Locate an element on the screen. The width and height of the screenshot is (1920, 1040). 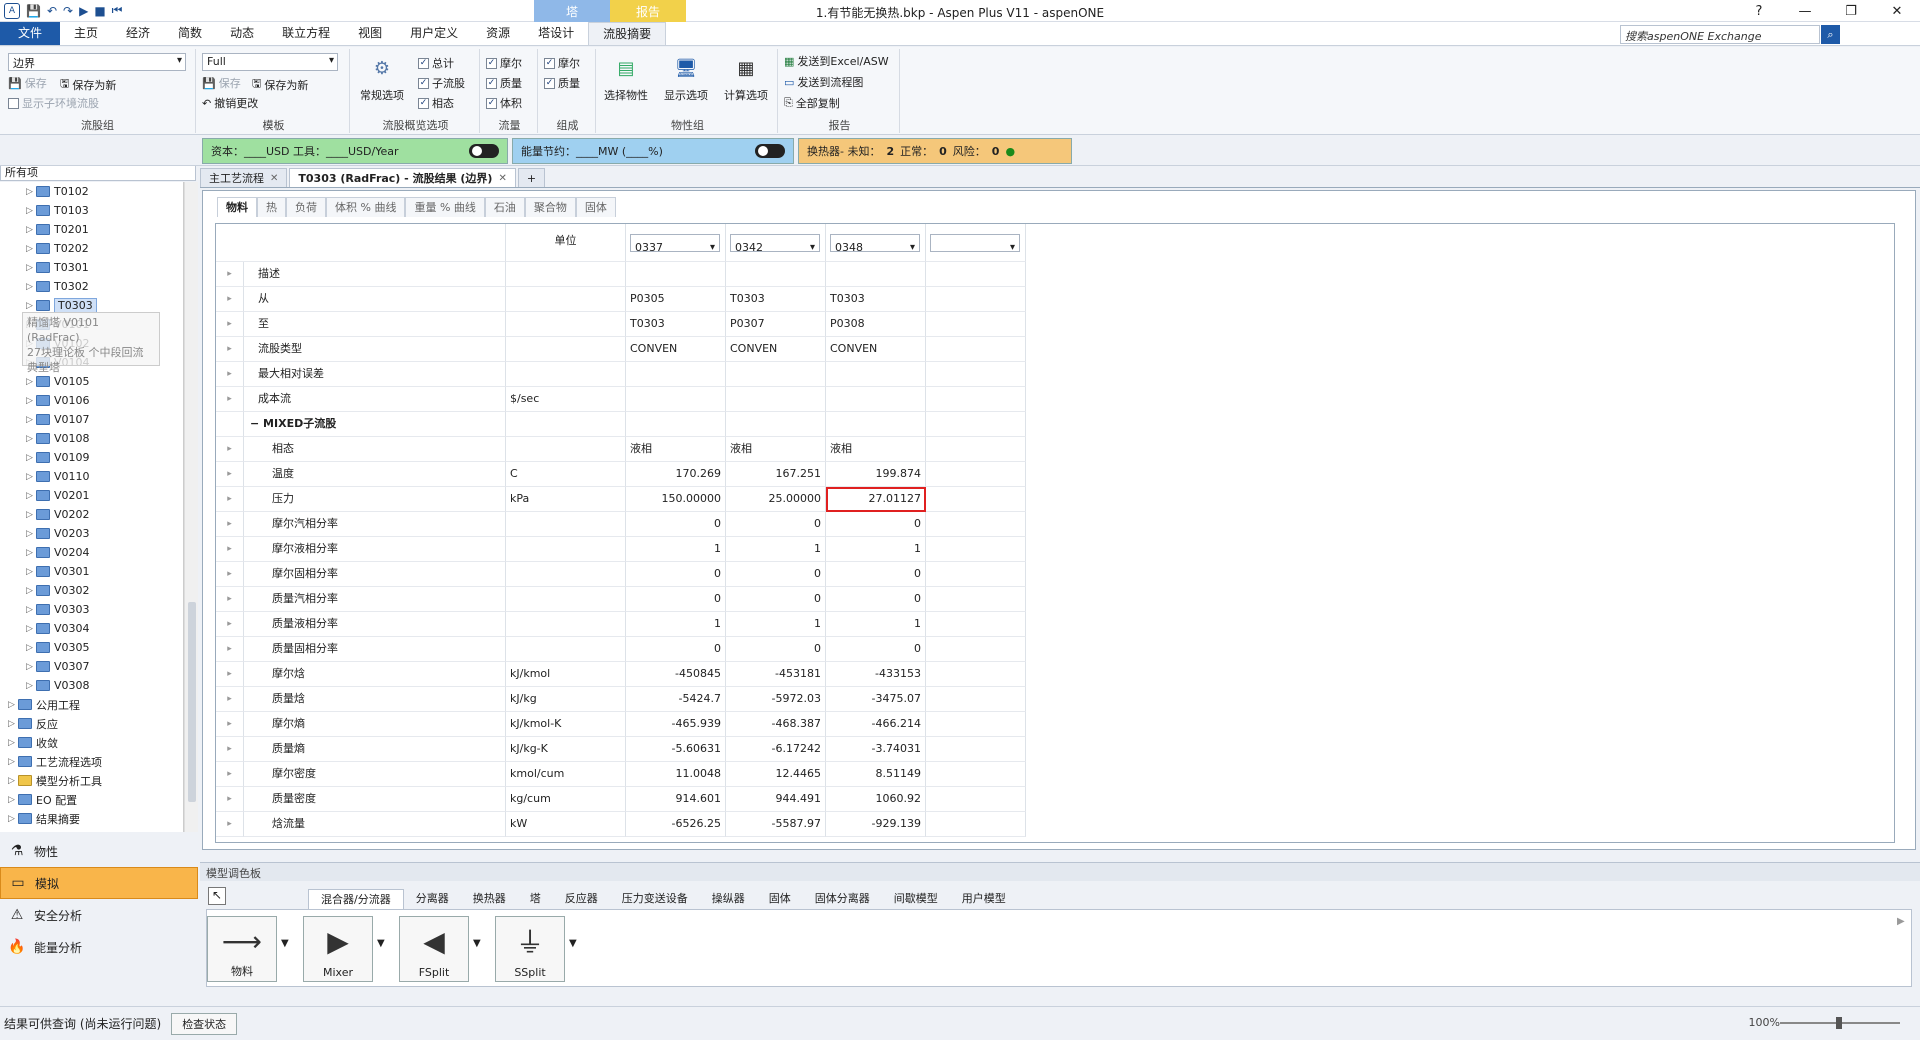
value-cell: 27.01127 is located at coordinates (876, 499).